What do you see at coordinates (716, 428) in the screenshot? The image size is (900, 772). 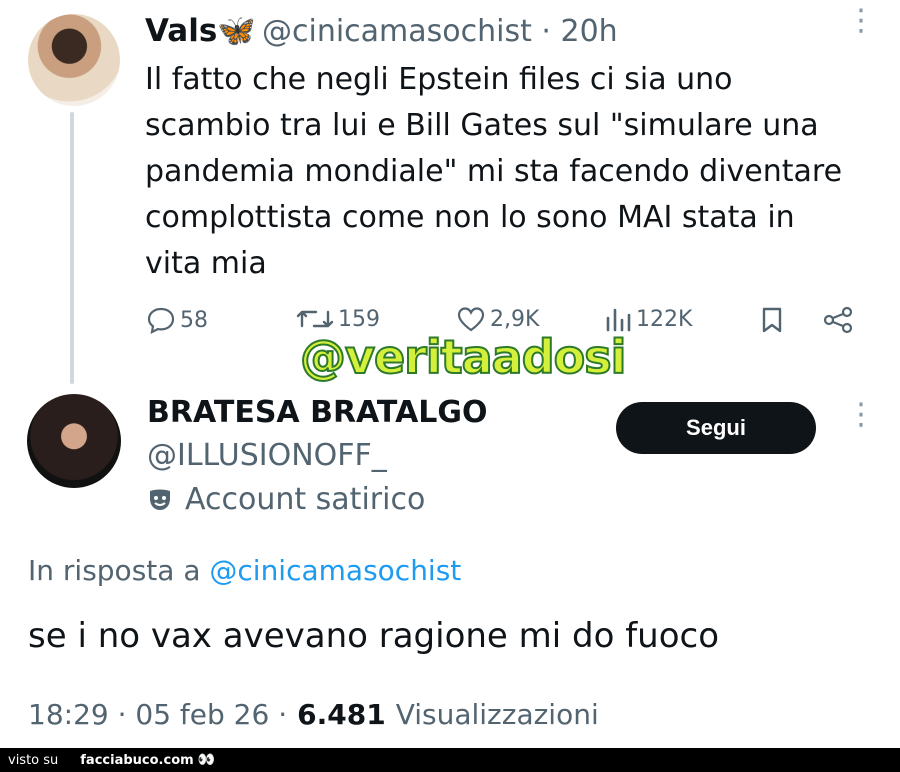 I see `follow-button: Segui` at bounding box center [716, 428].